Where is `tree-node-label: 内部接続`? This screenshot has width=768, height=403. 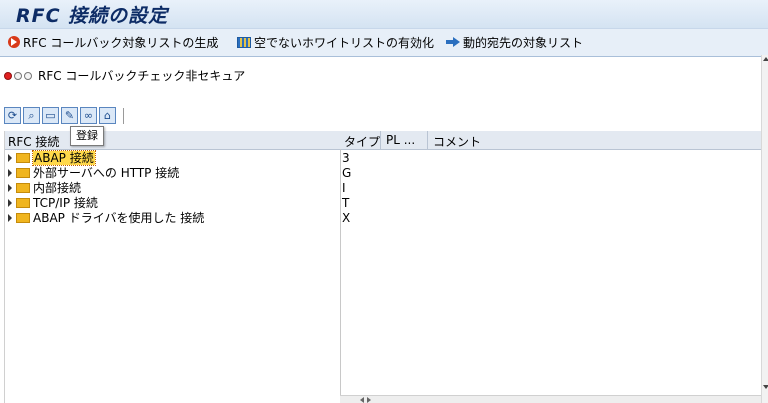 tree-node-label: 内部接続 is located at coordinates (57, 188).